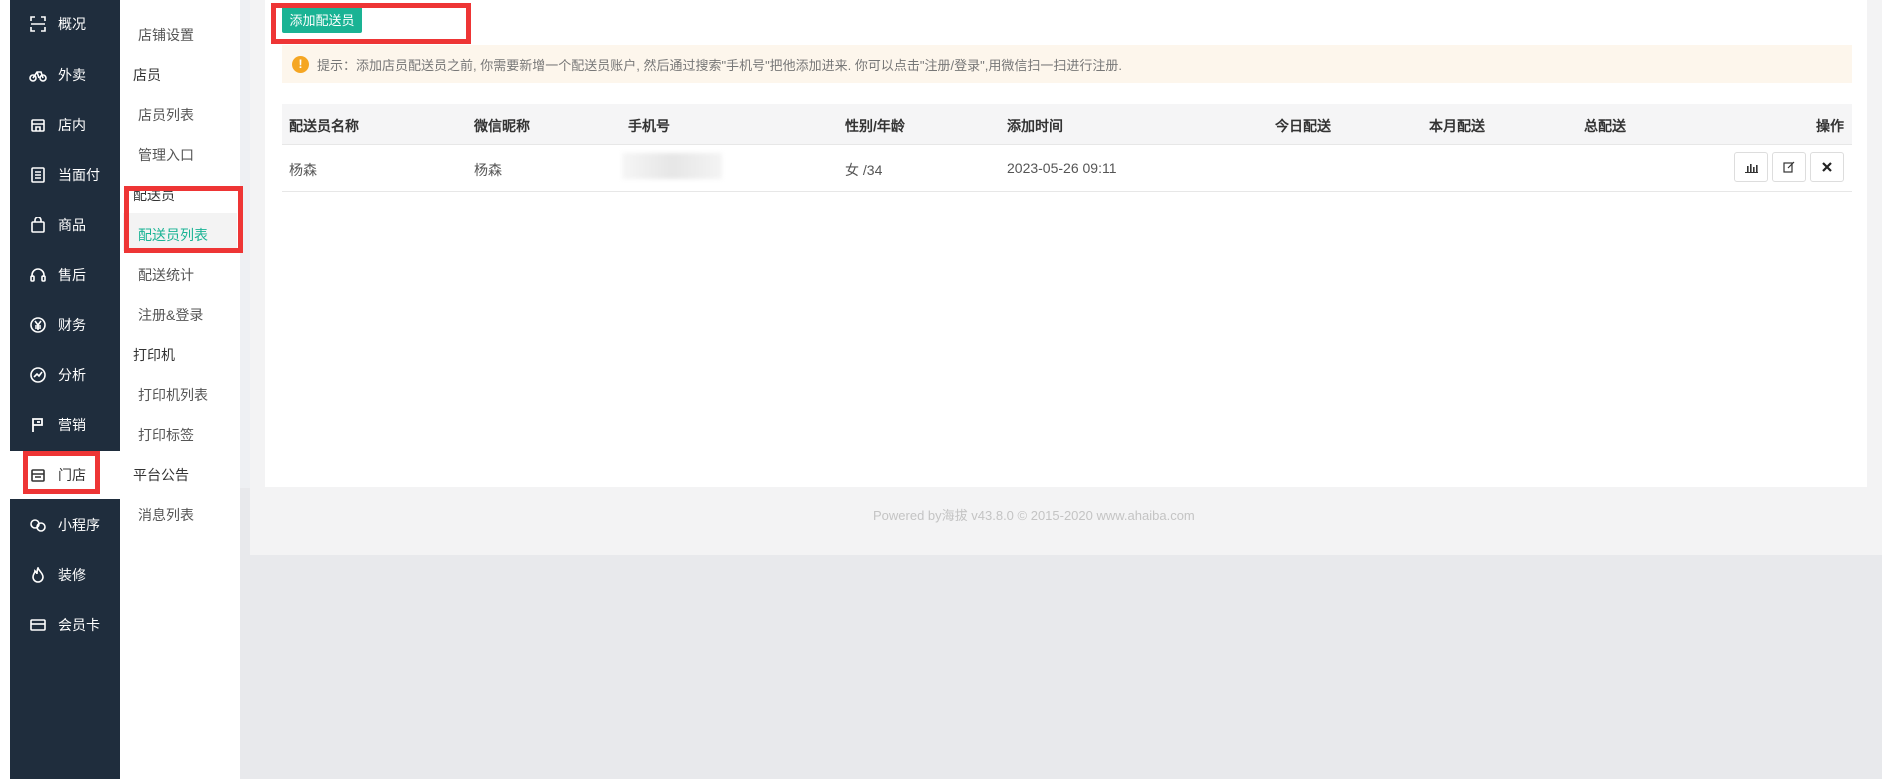 Image resolution: width=1882 pixels, height=779 pixels. I want to click on edit-icon, so click(1789, 167).